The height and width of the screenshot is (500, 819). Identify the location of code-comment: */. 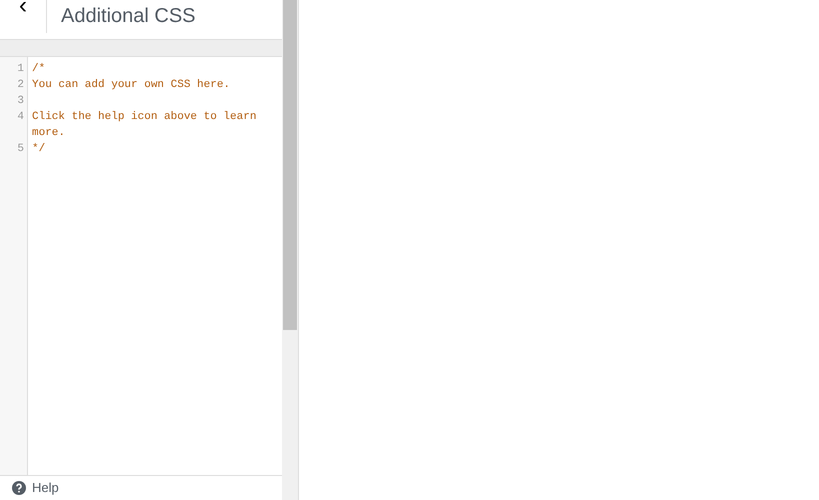
(39, 149).